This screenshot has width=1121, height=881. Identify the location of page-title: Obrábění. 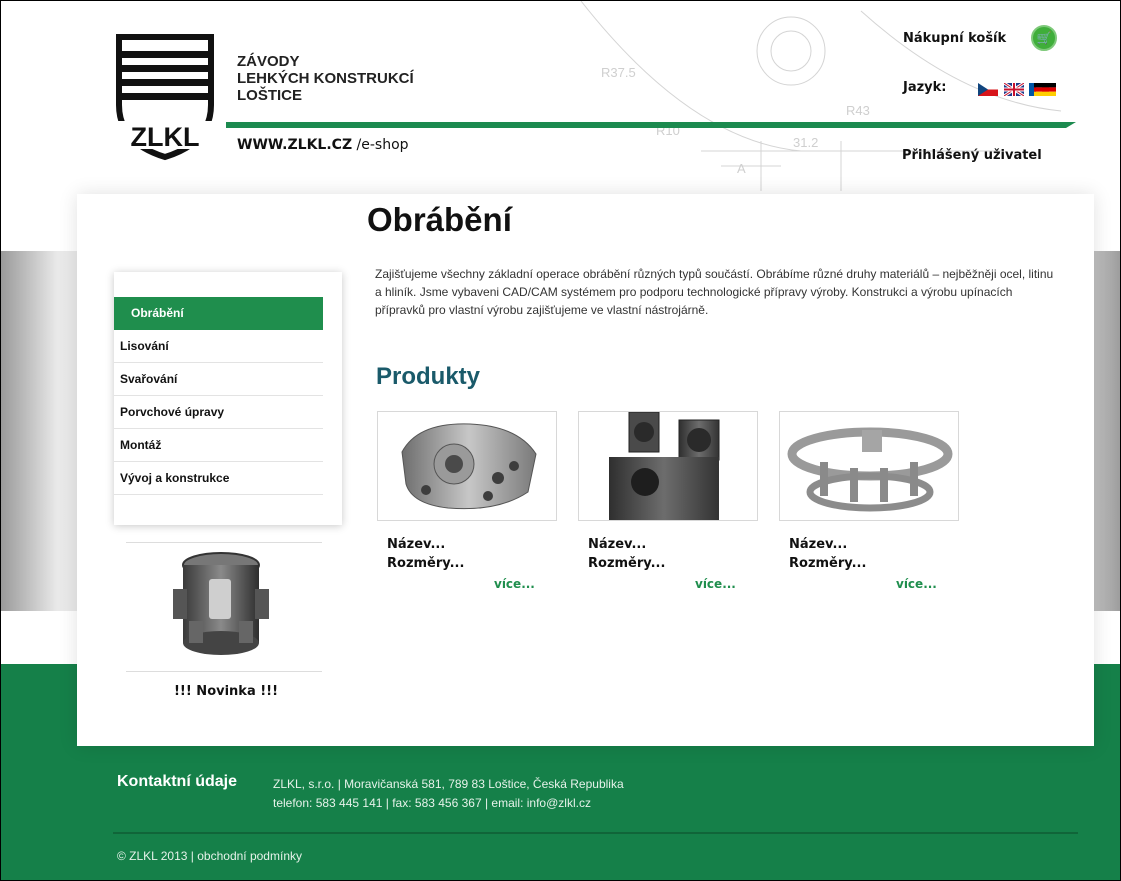
(439, 219).